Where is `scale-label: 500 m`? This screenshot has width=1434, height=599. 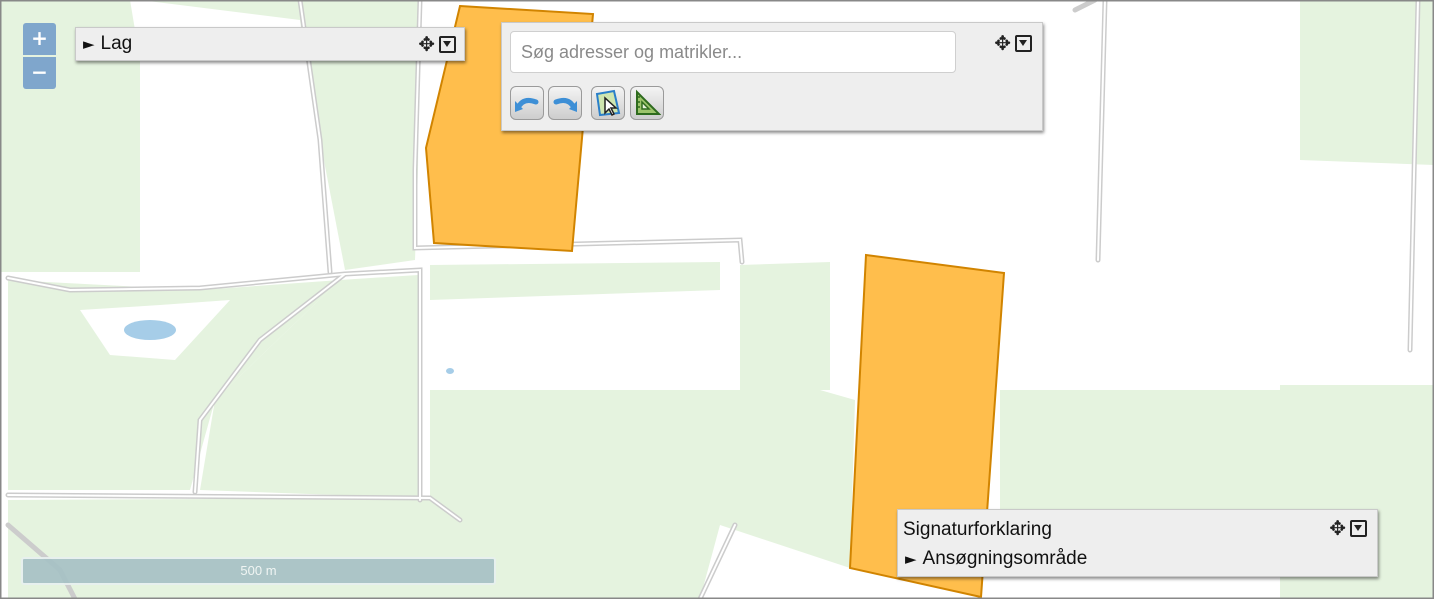
scale-label: 500 m is located at coordinates (258, 570).